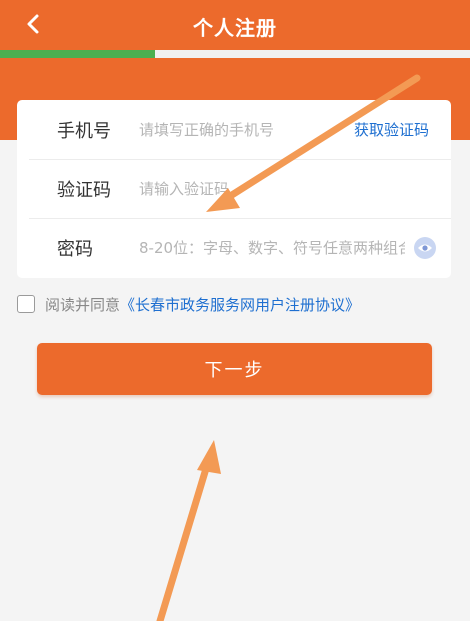  I want to click on code-input, so click(295, 188).